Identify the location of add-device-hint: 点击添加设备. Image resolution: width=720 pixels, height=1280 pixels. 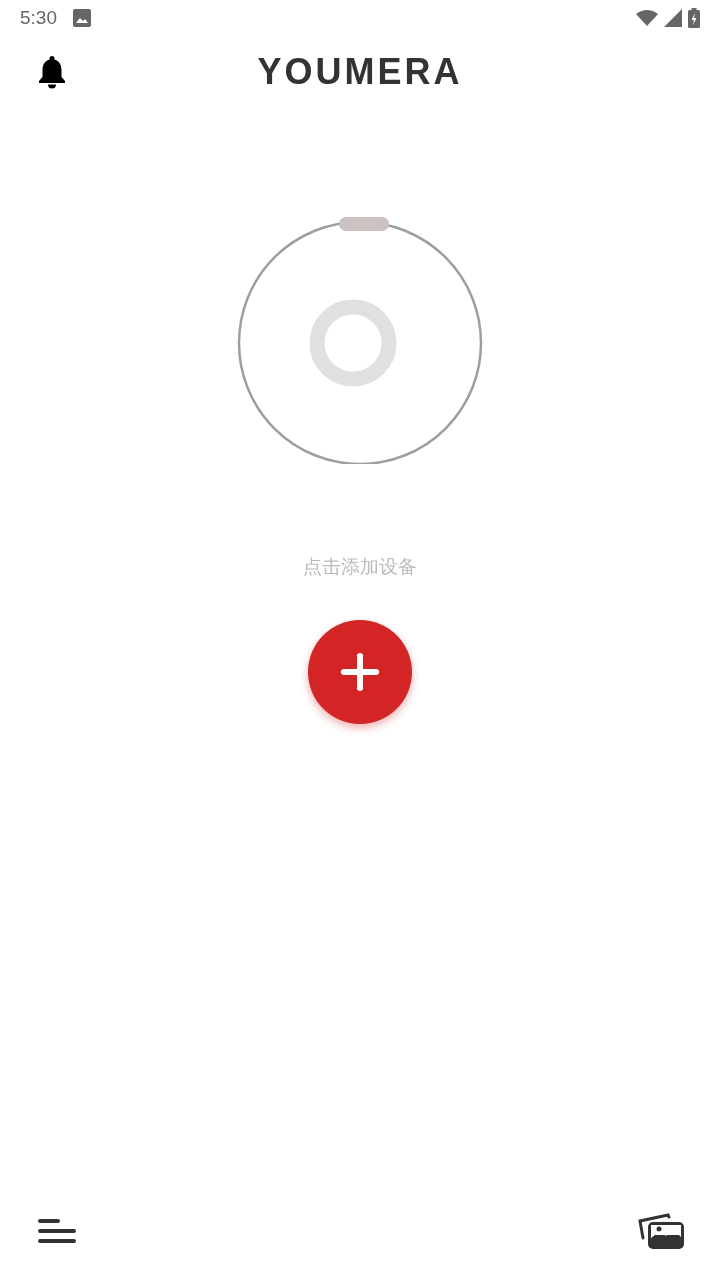
(360, 566).